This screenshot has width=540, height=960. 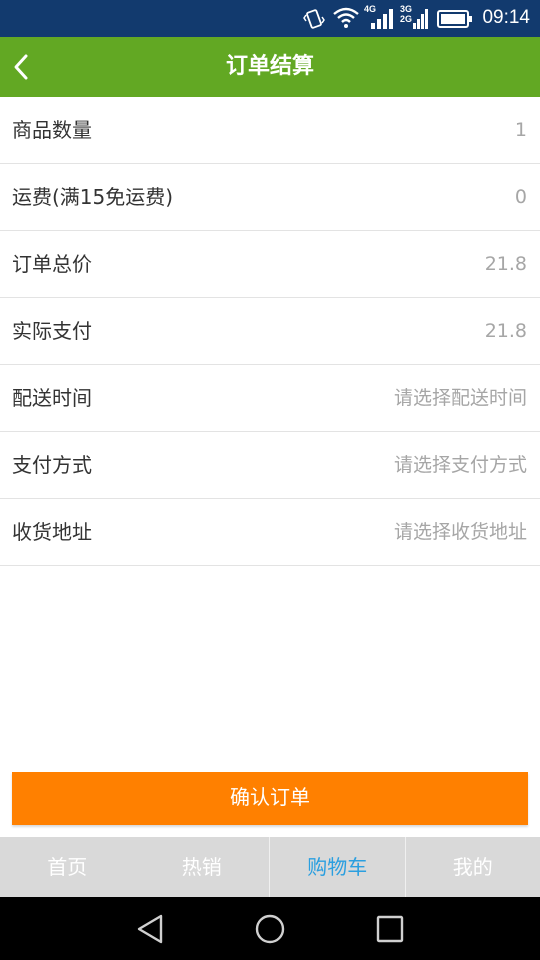 What do you see at coordinates (460, 465) in the screenshot?
I see `payment-method-selector: 请选择支付方式` at bounding box center [460, 465].